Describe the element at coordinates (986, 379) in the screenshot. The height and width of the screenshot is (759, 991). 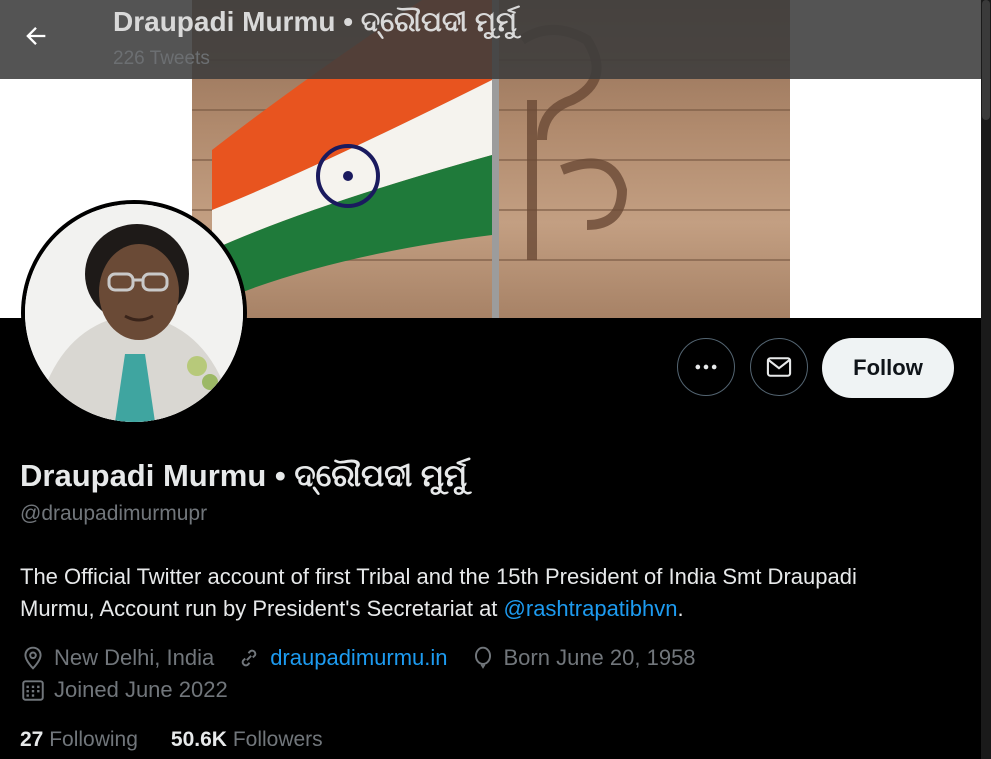
I see `scrollbar` at that location.